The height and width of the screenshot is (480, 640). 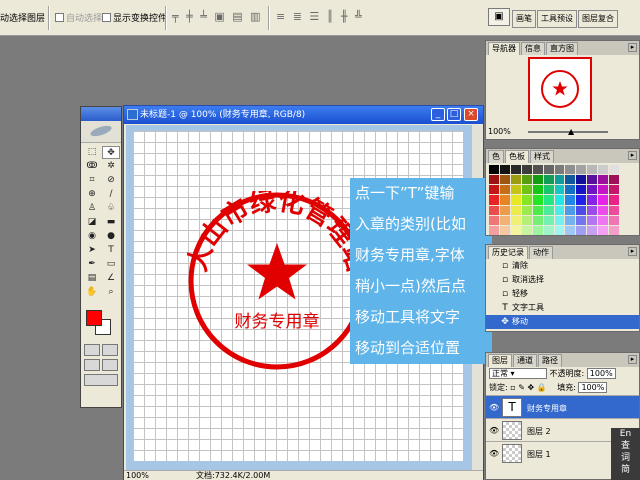 I want to click on tab-actions: 动作, so click(x=541, y=252).